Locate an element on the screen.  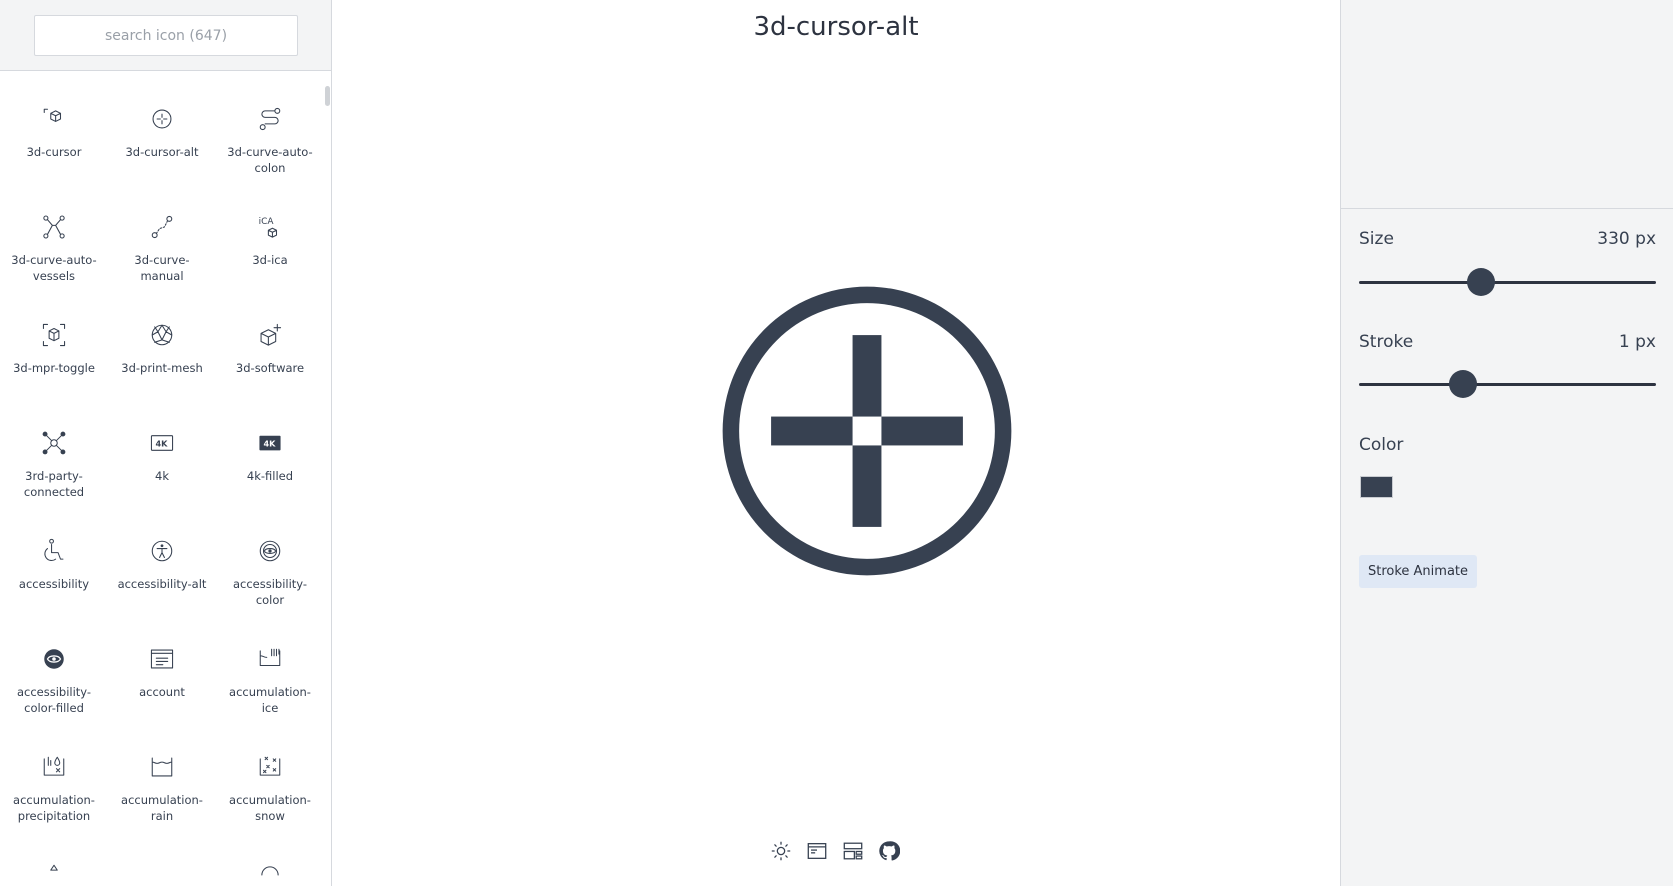
accessibility-color-icon is located at coordinates (270, 551).